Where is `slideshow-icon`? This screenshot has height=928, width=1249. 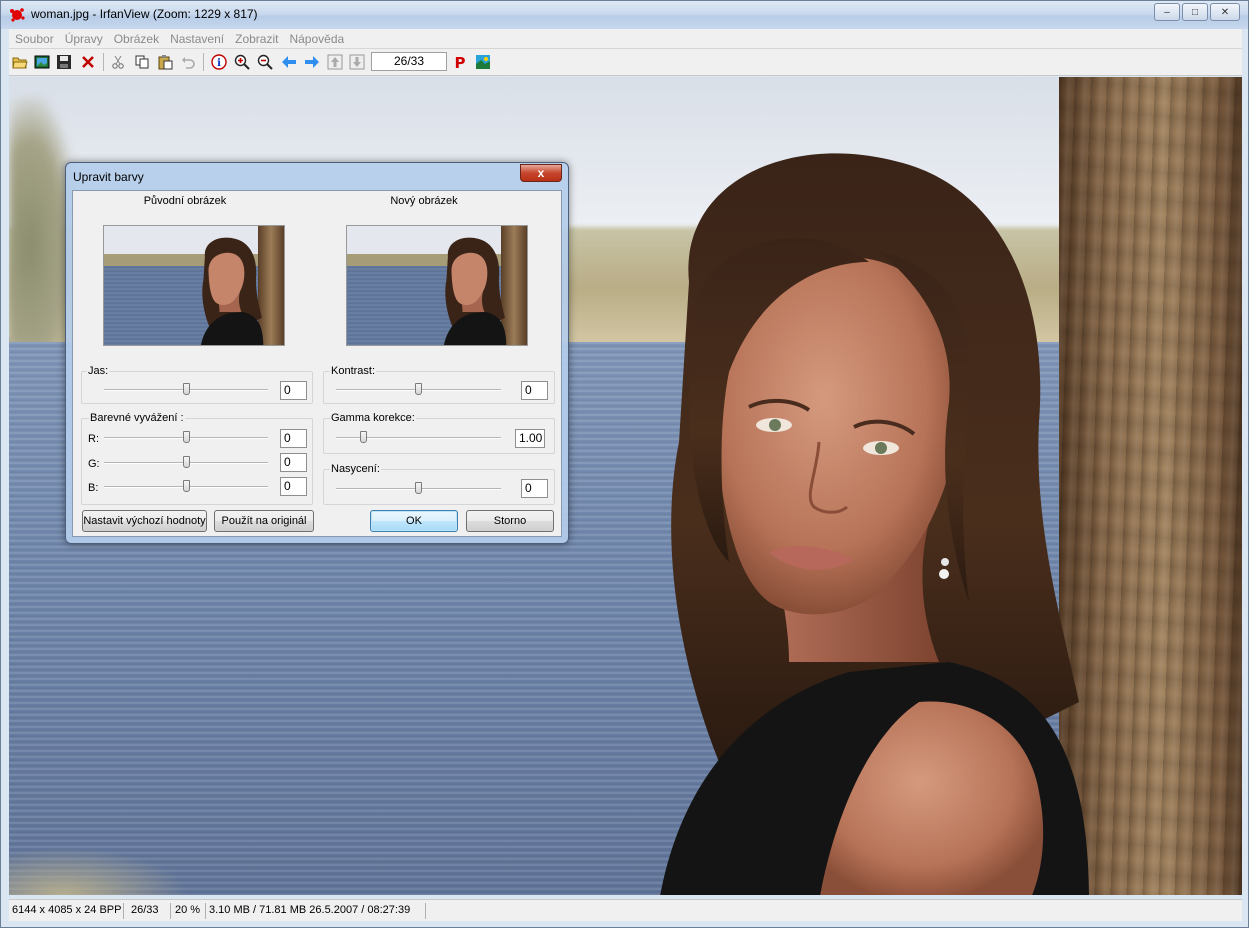 slideshow-icon is located at coordinates (42, 62).